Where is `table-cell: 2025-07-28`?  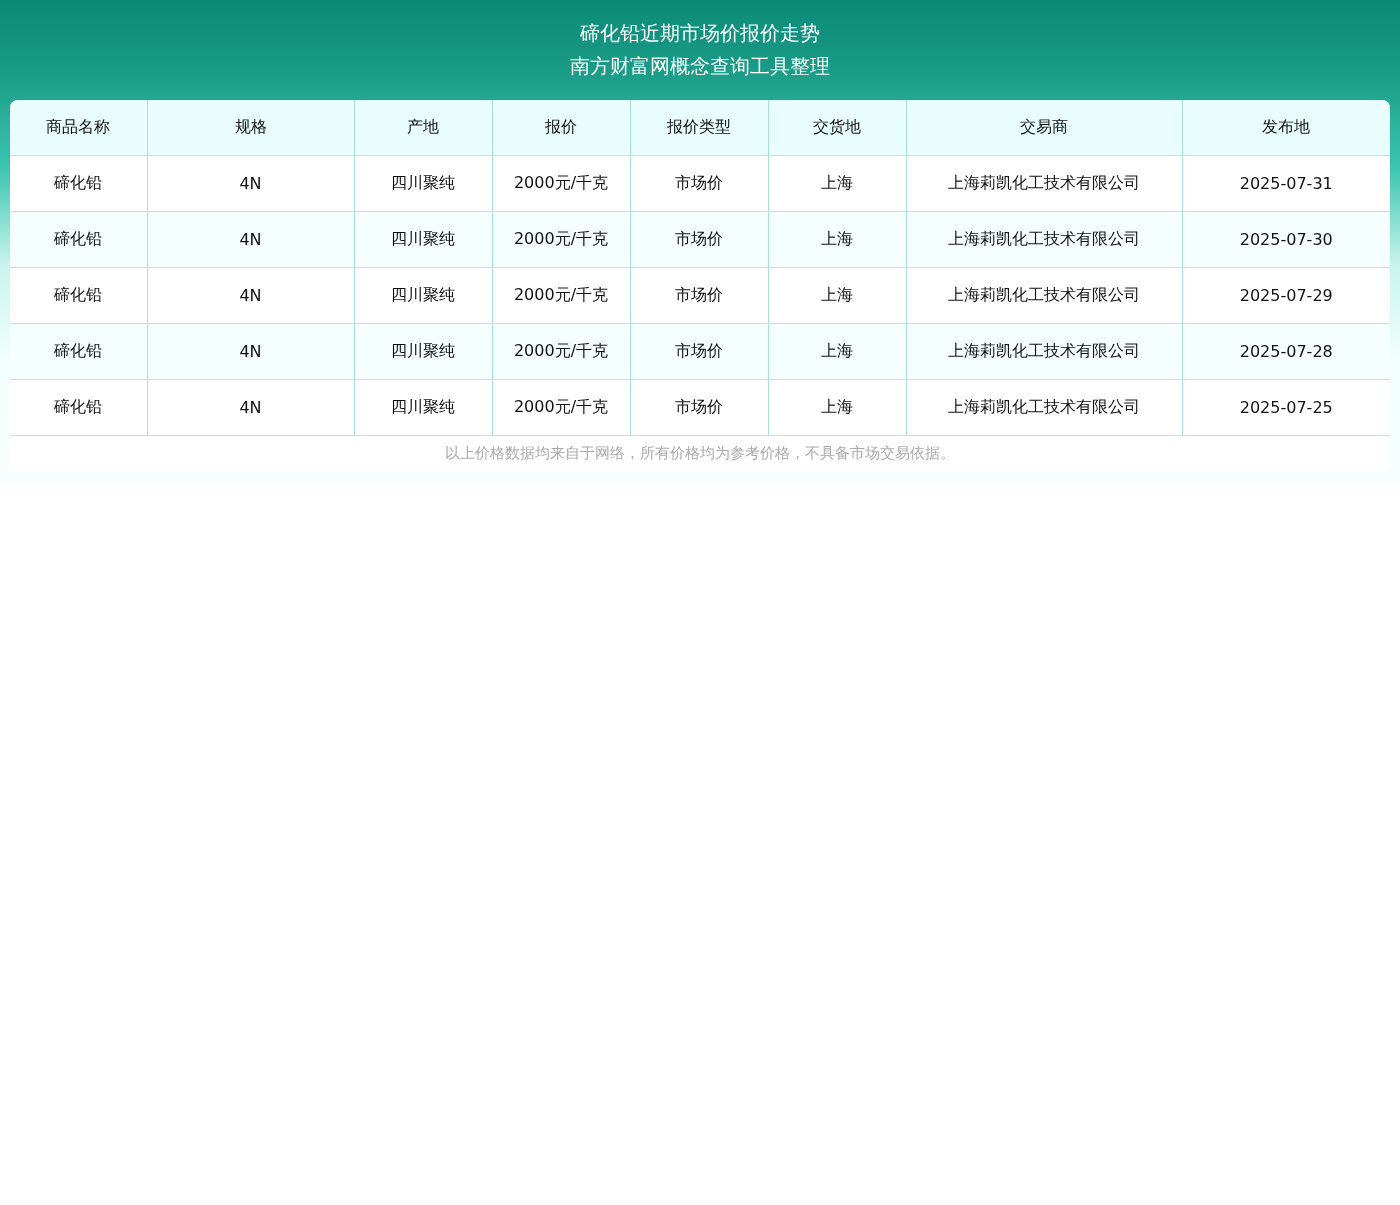
table-cell: 2025-07-28 is located at coordinates (1286, 351).